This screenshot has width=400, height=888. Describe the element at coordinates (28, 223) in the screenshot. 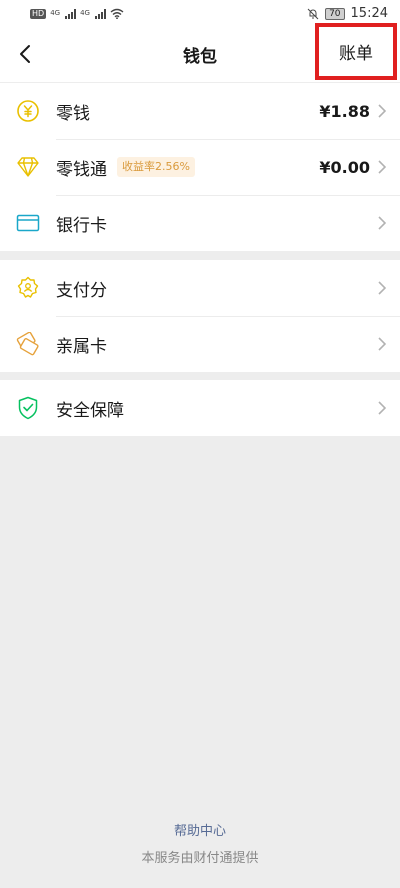

I see `bank-card-icon` at that location.